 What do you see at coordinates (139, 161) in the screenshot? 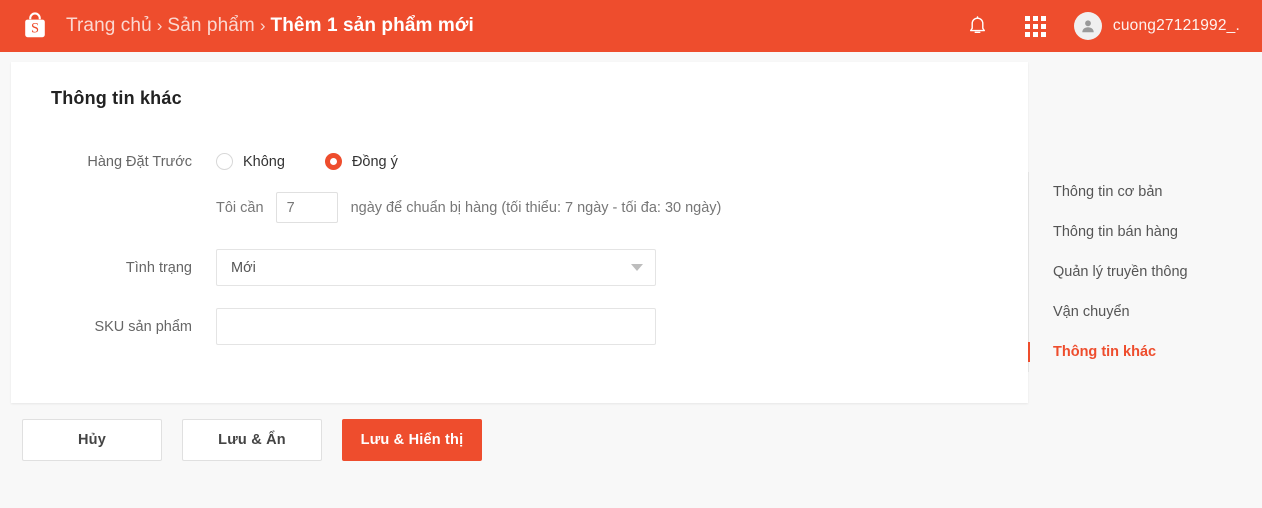
I see `preorder-label: Hàng Đặt Trước` at bounding box center [139, 161].